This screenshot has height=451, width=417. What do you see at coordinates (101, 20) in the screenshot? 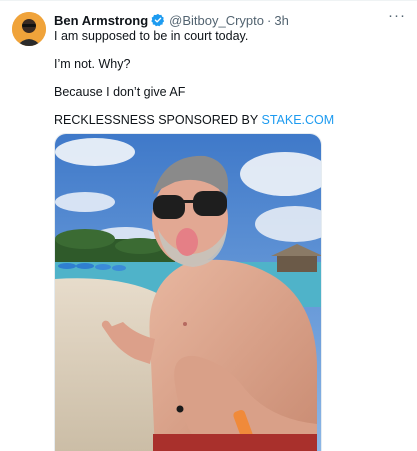
I see `author-name: Ben Armstrong` at bounding box center [101, 20].